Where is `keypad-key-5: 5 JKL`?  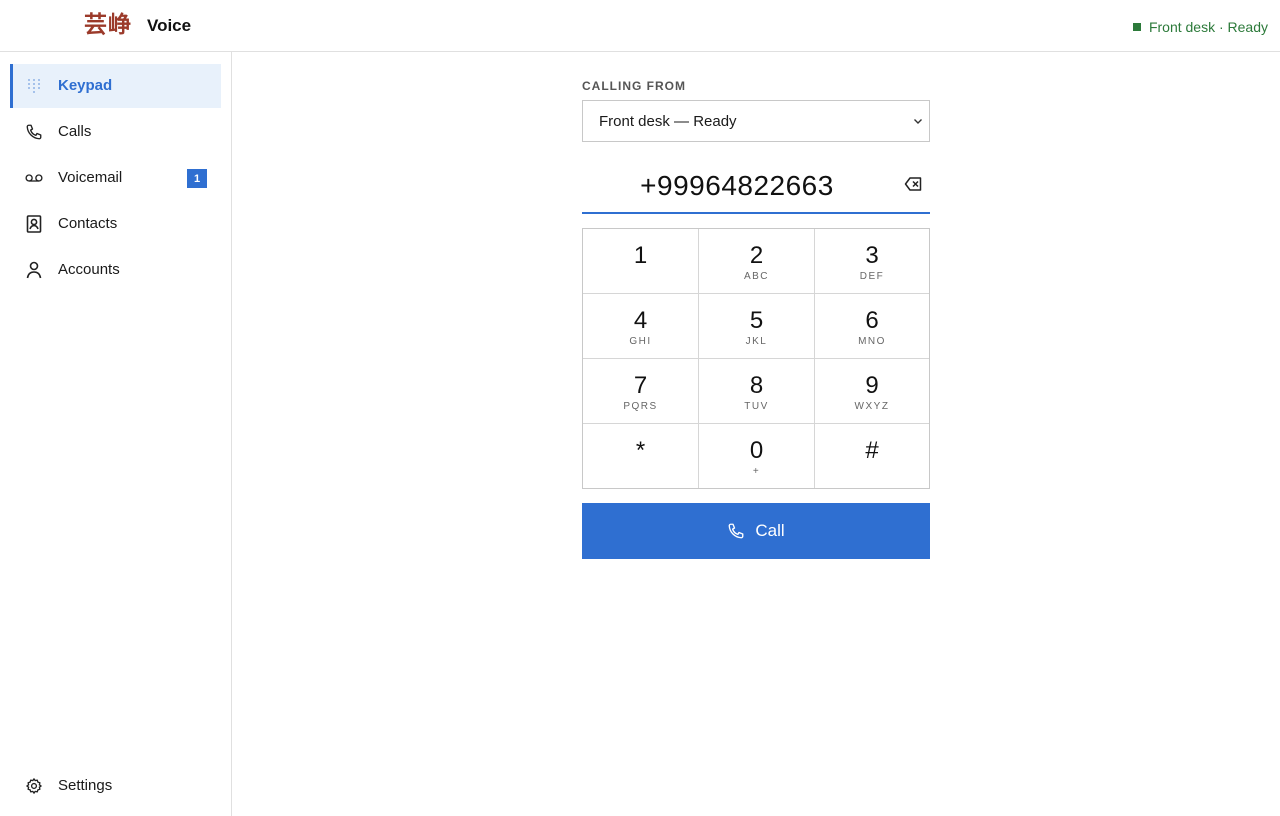
keypad-key-5: 5 JKL is located at coordinates (757, 326).